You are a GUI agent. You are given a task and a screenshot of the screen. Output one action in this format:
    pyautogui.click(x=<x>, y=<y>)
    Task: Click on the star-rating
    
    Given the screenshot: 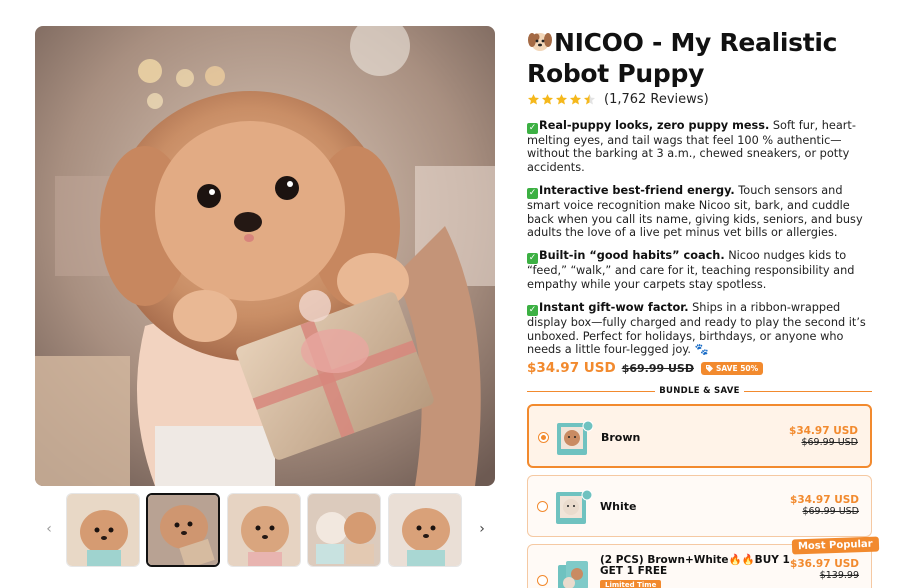 What is the action you would take?
    pyautogui.click(x=561, y=99)
    